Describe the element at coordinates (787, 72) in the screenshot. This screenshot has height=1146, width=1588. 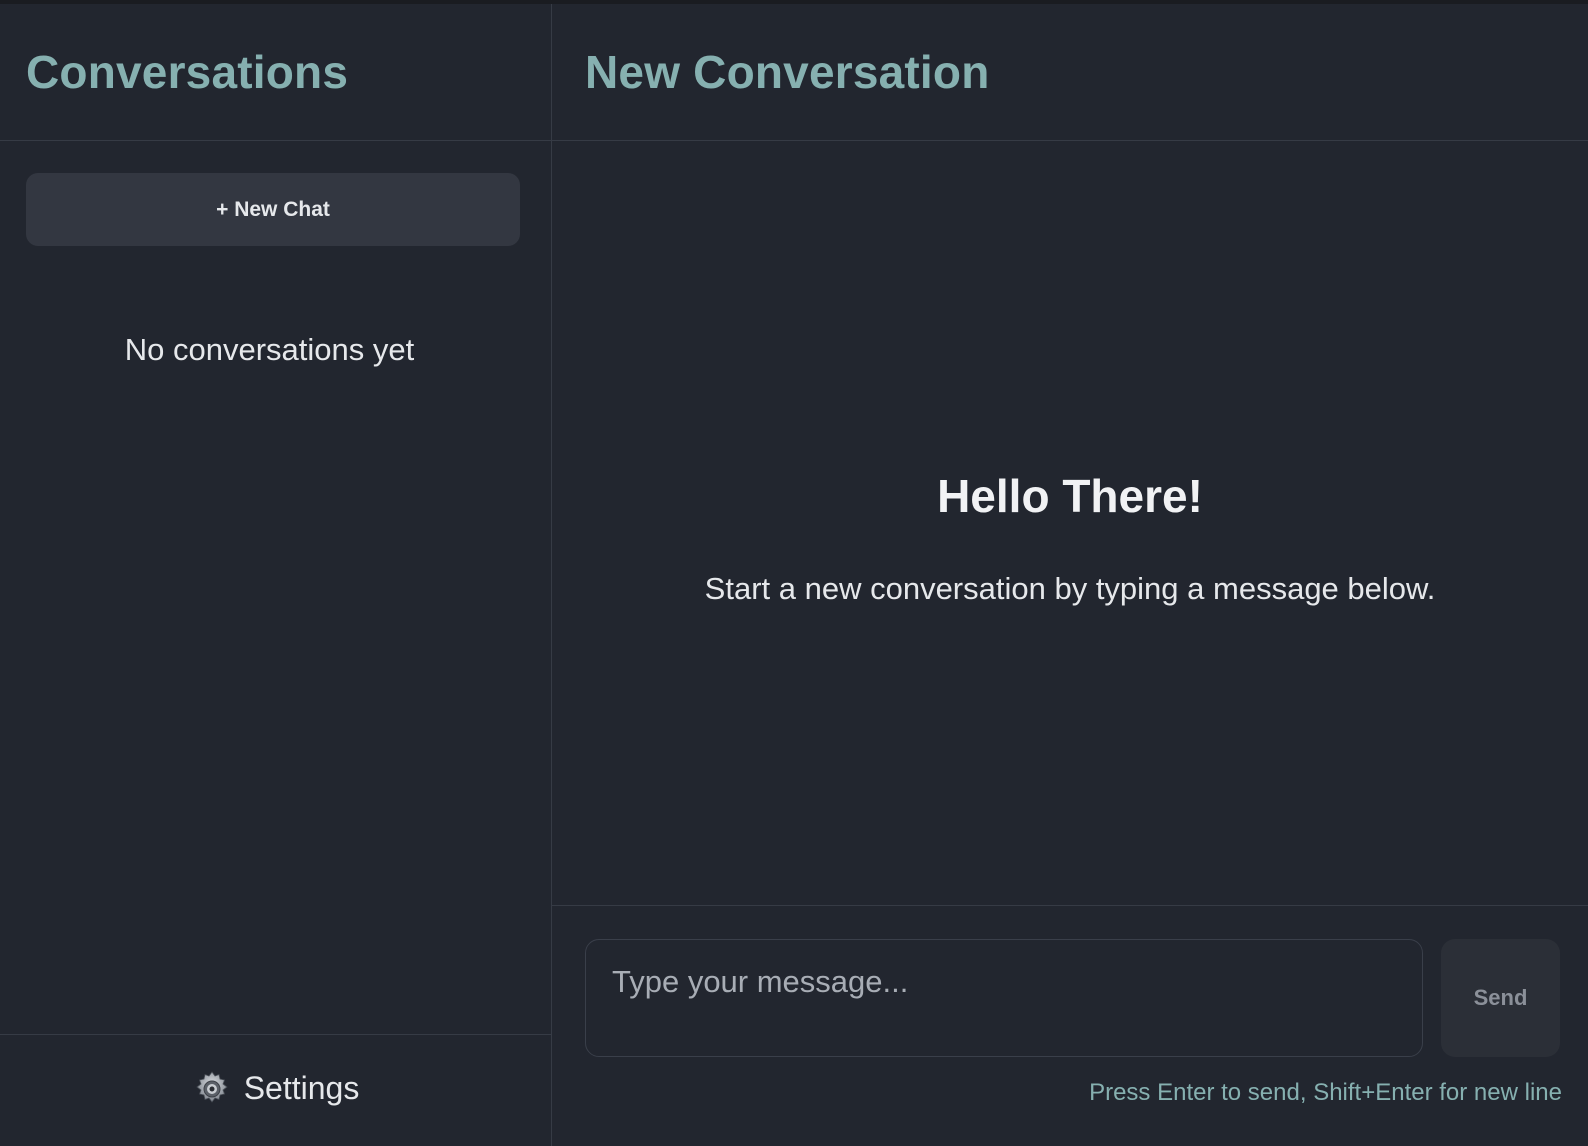
I see `conversation-title: New Conversation` at that location.